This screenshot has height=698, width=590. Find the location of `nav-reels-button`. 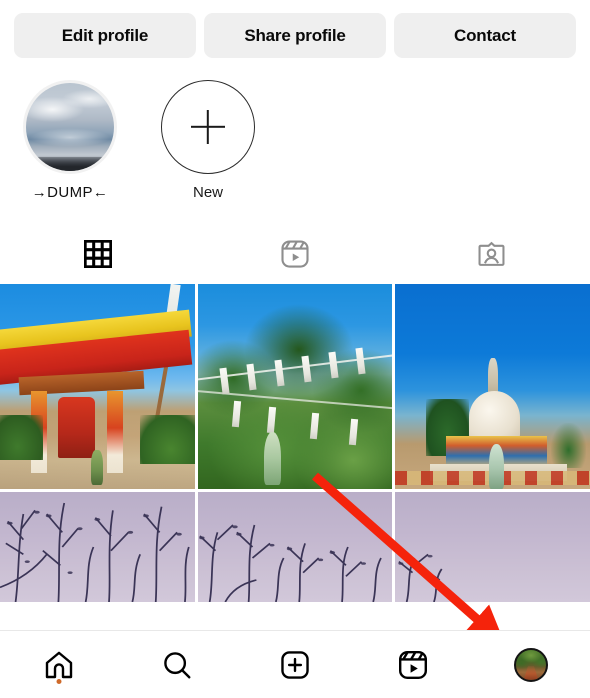

nav-reels-button is located at coordinates (413, 664).